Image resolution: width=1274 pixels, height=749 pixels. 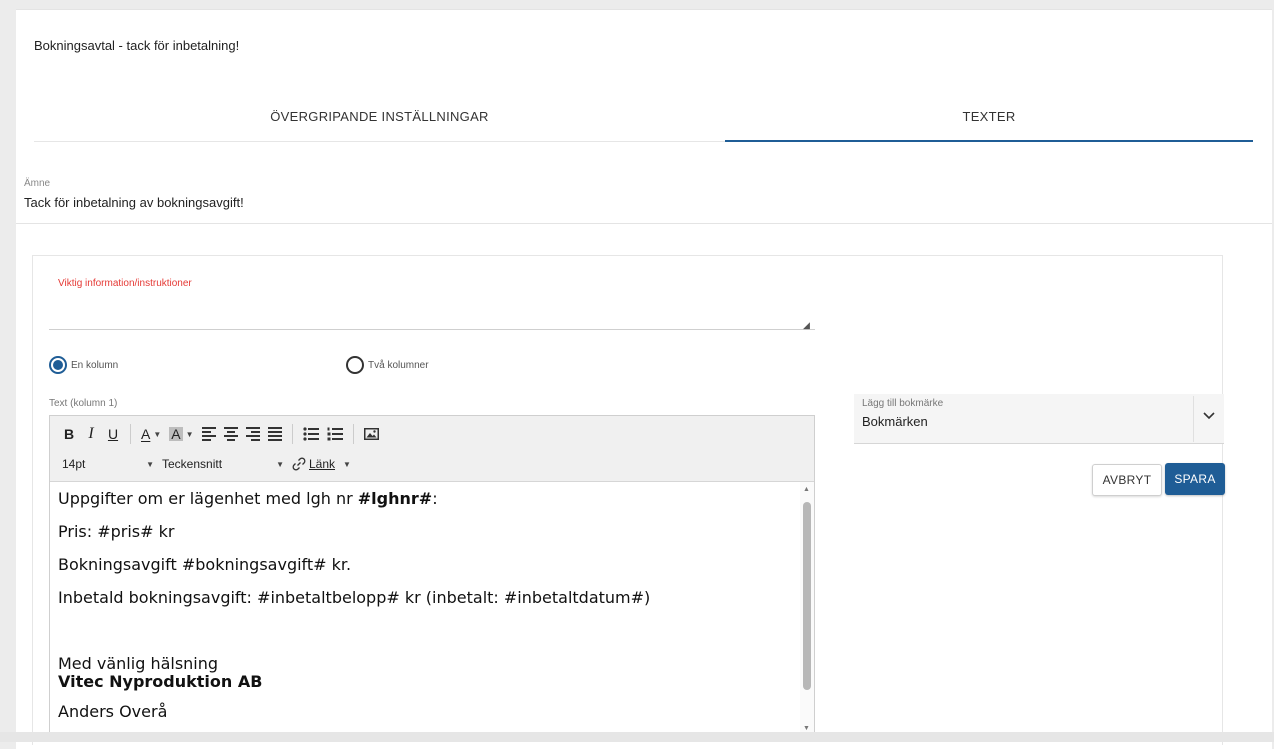 I want to click on content-signature: Anders Overå, so click(x=113, y=711).